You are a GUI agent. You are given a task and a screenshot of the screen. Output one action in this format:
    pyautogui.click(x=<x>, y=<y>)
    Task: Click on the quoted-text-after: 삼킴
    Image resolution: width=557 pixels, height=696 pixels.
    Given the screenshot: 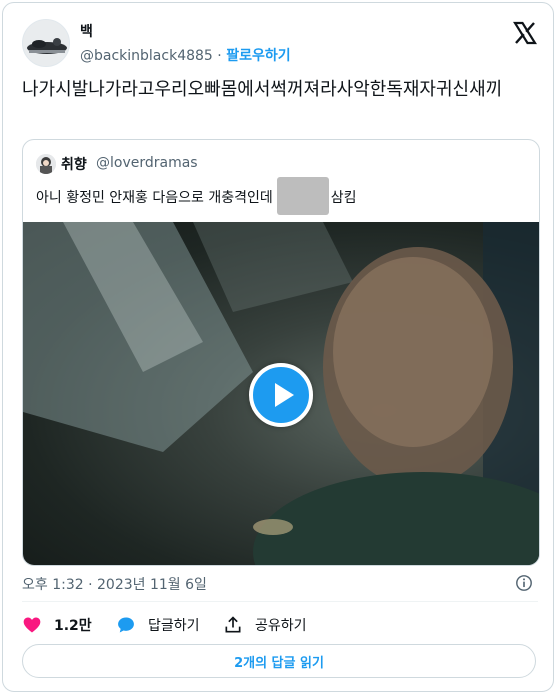 What is the action you would take?
    pyautogui.click(x=343, y=198)
    